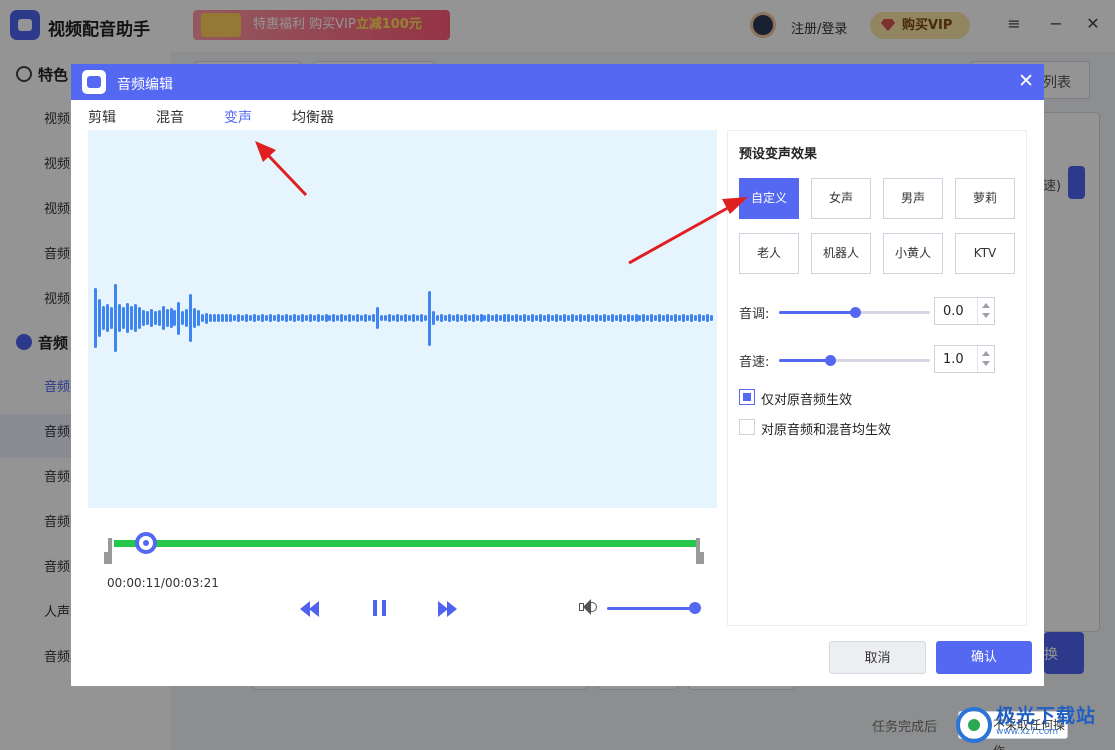 The image size is (1115, 750). What do you see at coordinates (380, 608) in the screenshot?
I see `pause-icon` at bounding box center [380, 608].